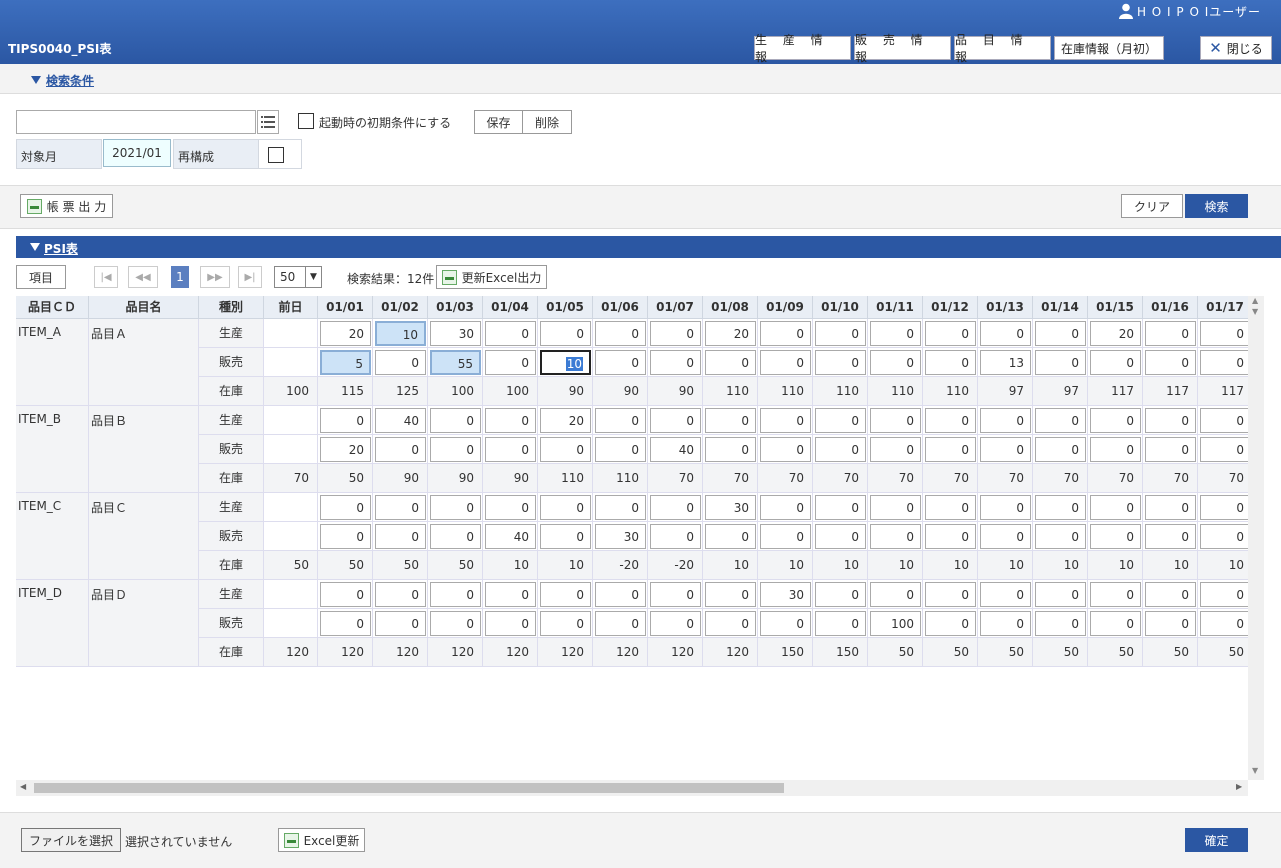  I want to click on condition-name-input, so click(136, 122).